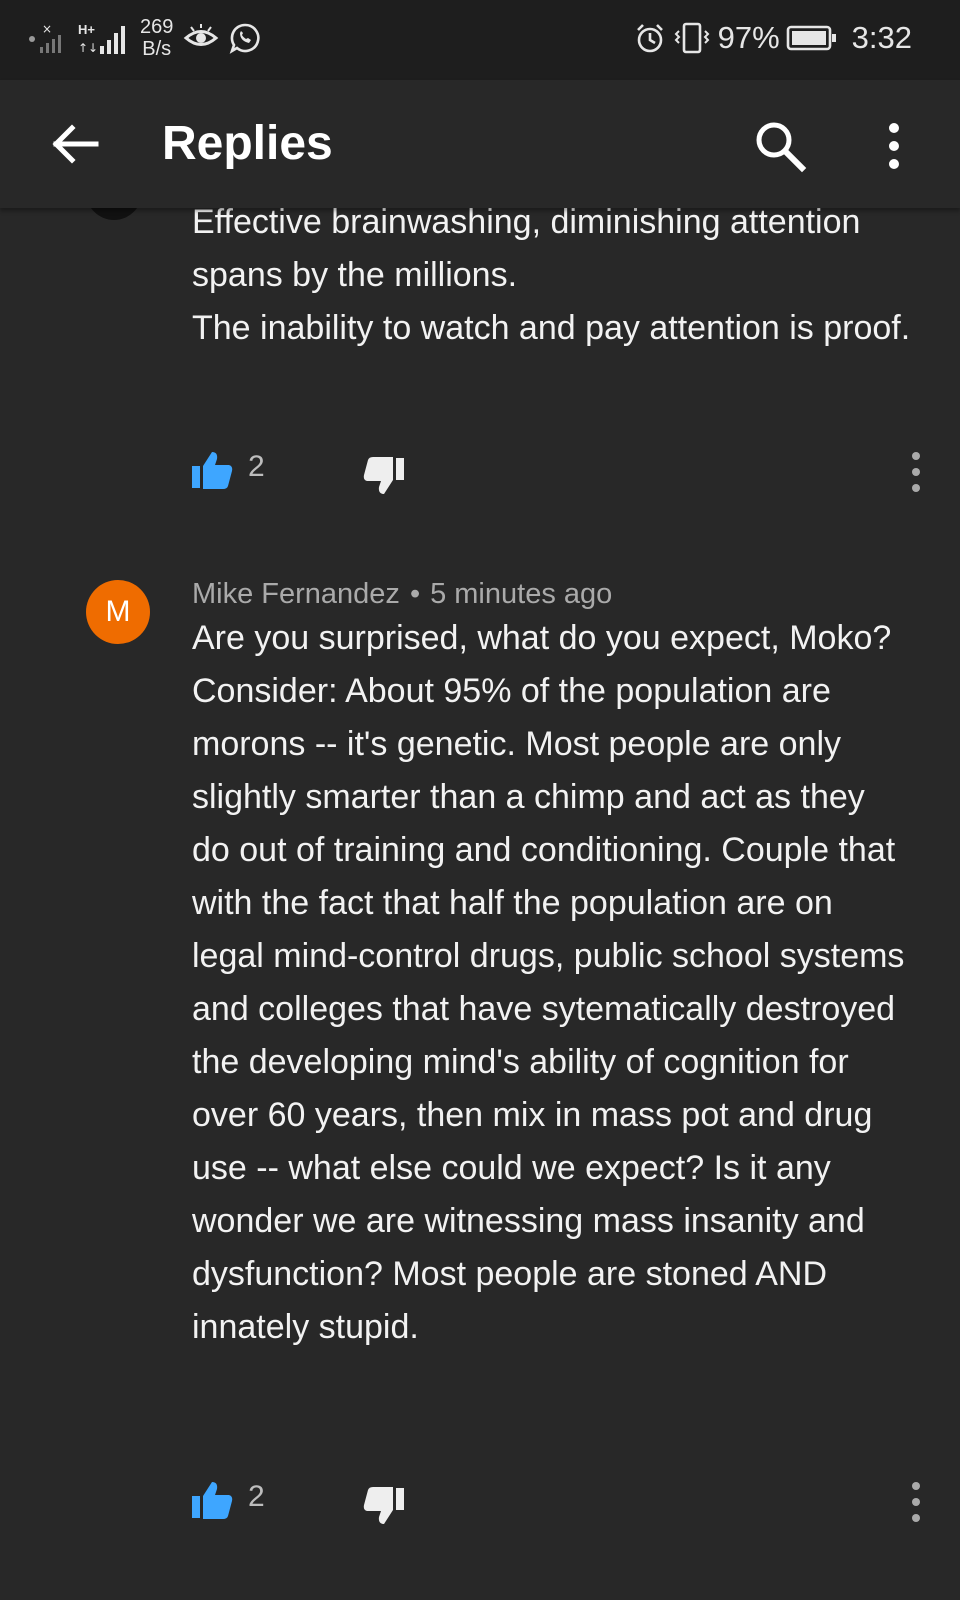 Image resolution: width=960 pixels, height=1600 pixels. Describe the element at coordinates (201, 35) in the screenshot. I see `eye-icon` at that location.